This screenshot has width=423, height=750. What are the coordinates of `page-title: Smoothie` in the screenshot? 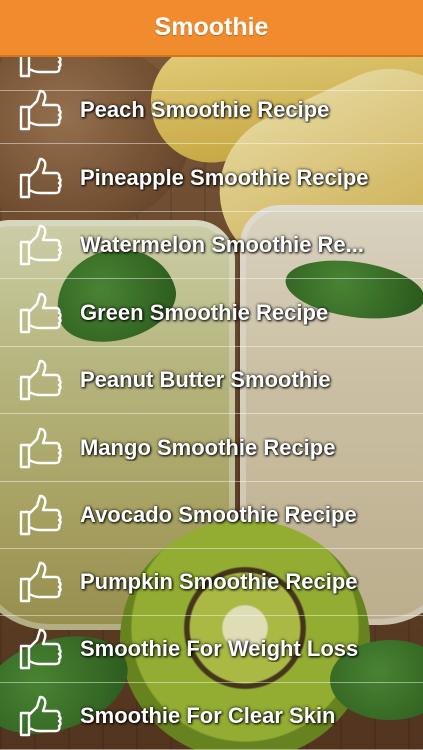 It's located at (211, 27).